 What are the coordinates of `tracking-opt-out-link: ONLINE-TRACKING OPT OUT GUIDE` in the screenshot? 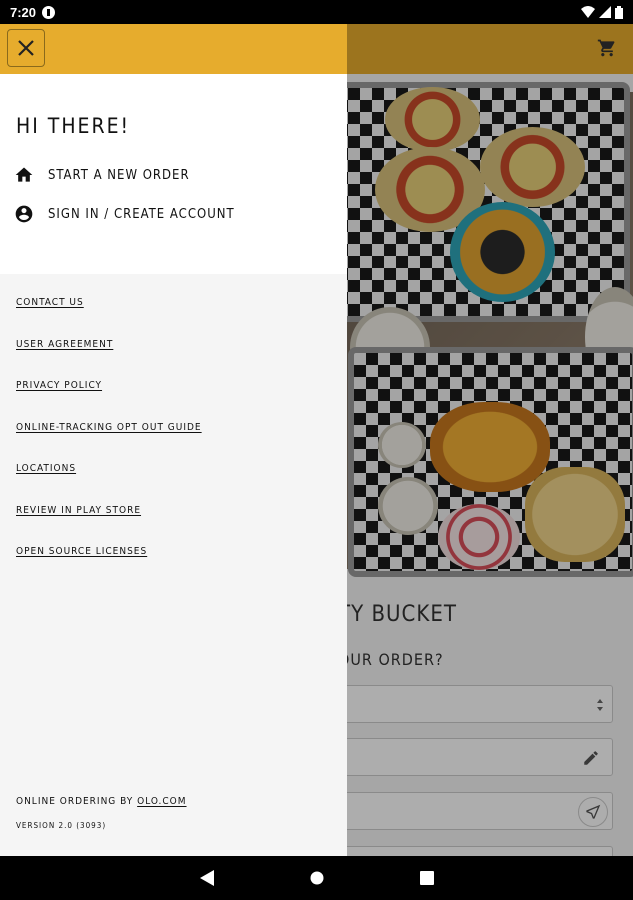 It's located at (109, 427).